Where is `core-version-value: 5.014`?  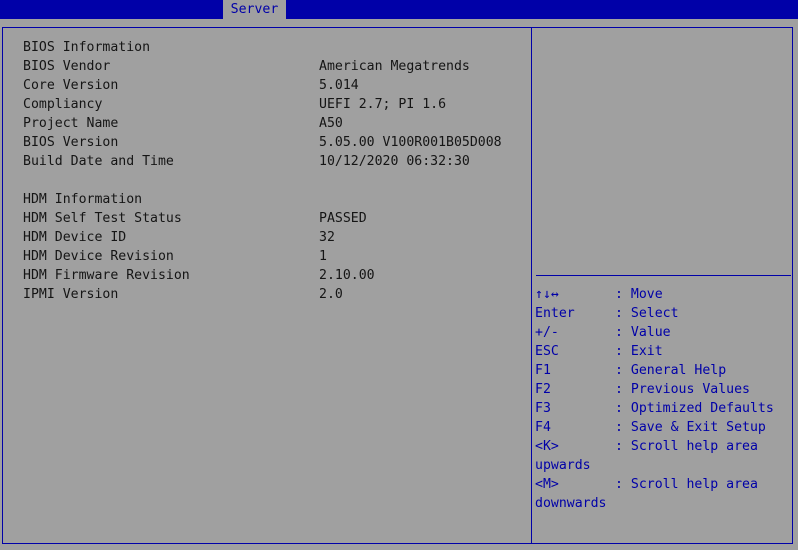 core-version-value: 5.014 is located at coordinates (339, 85).